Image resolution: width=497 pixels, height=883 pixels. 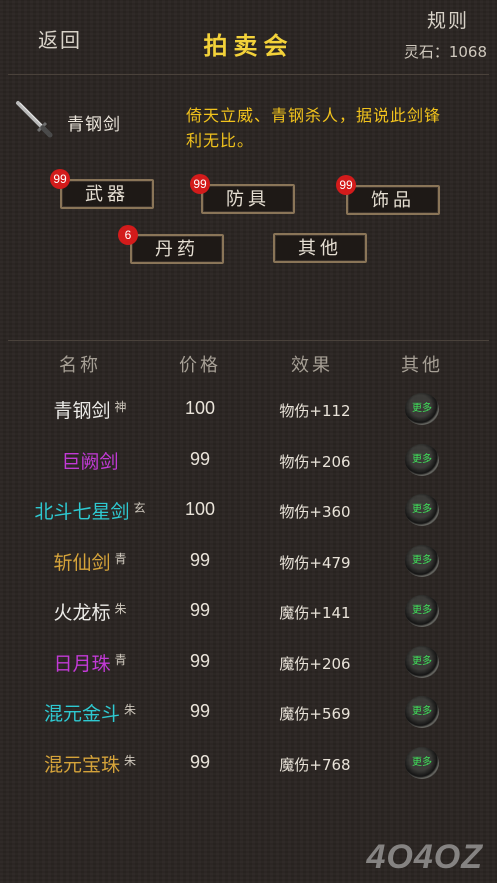 What do you see at coordinates (315, 562) in the screenshot?
I see `item-effect: 物伤+479` at bounding box center [315, 562].